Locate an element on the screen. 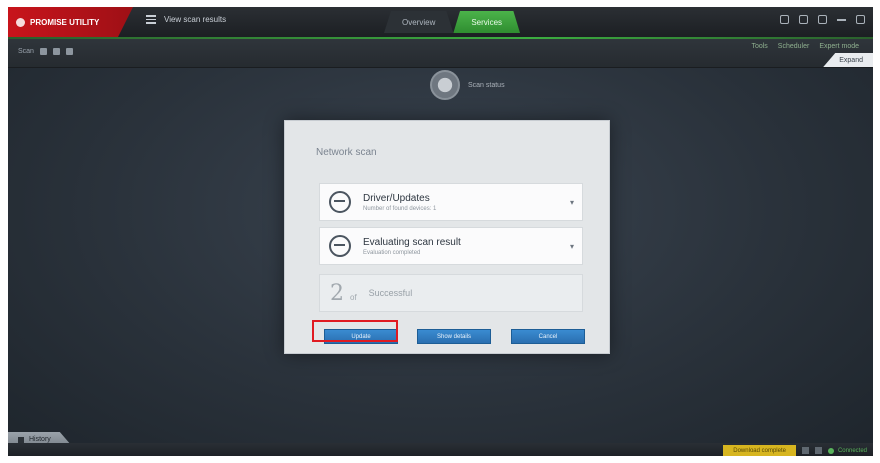 The image size is (880, 463). main-tabs: Overview Services is located at coordinates (452, 22).